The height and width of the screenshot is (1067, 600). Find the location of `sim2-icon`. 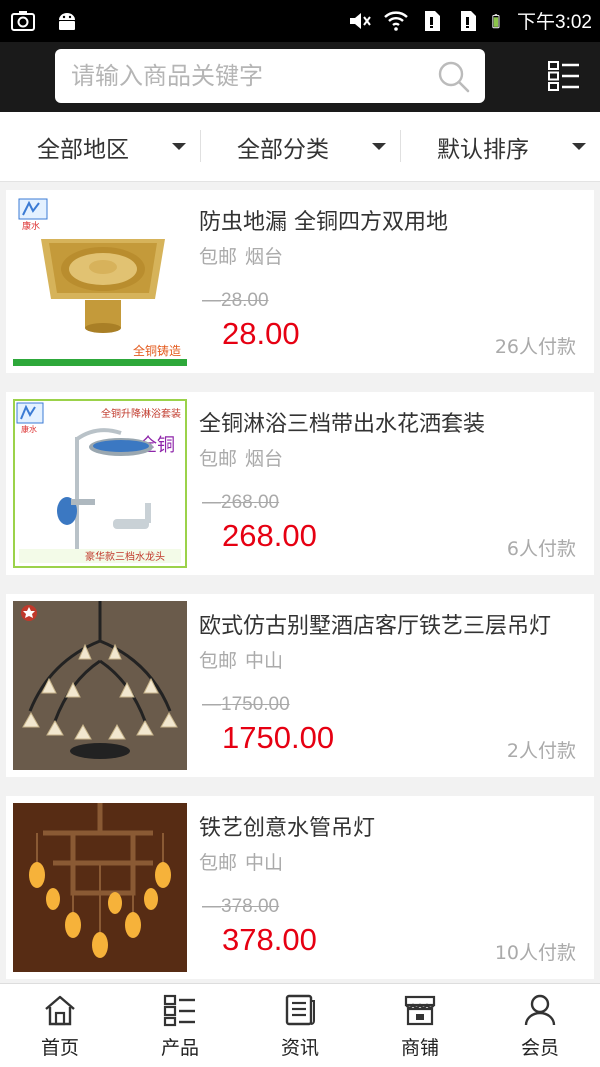

sim2-icon is located at coordinates (469, 20).